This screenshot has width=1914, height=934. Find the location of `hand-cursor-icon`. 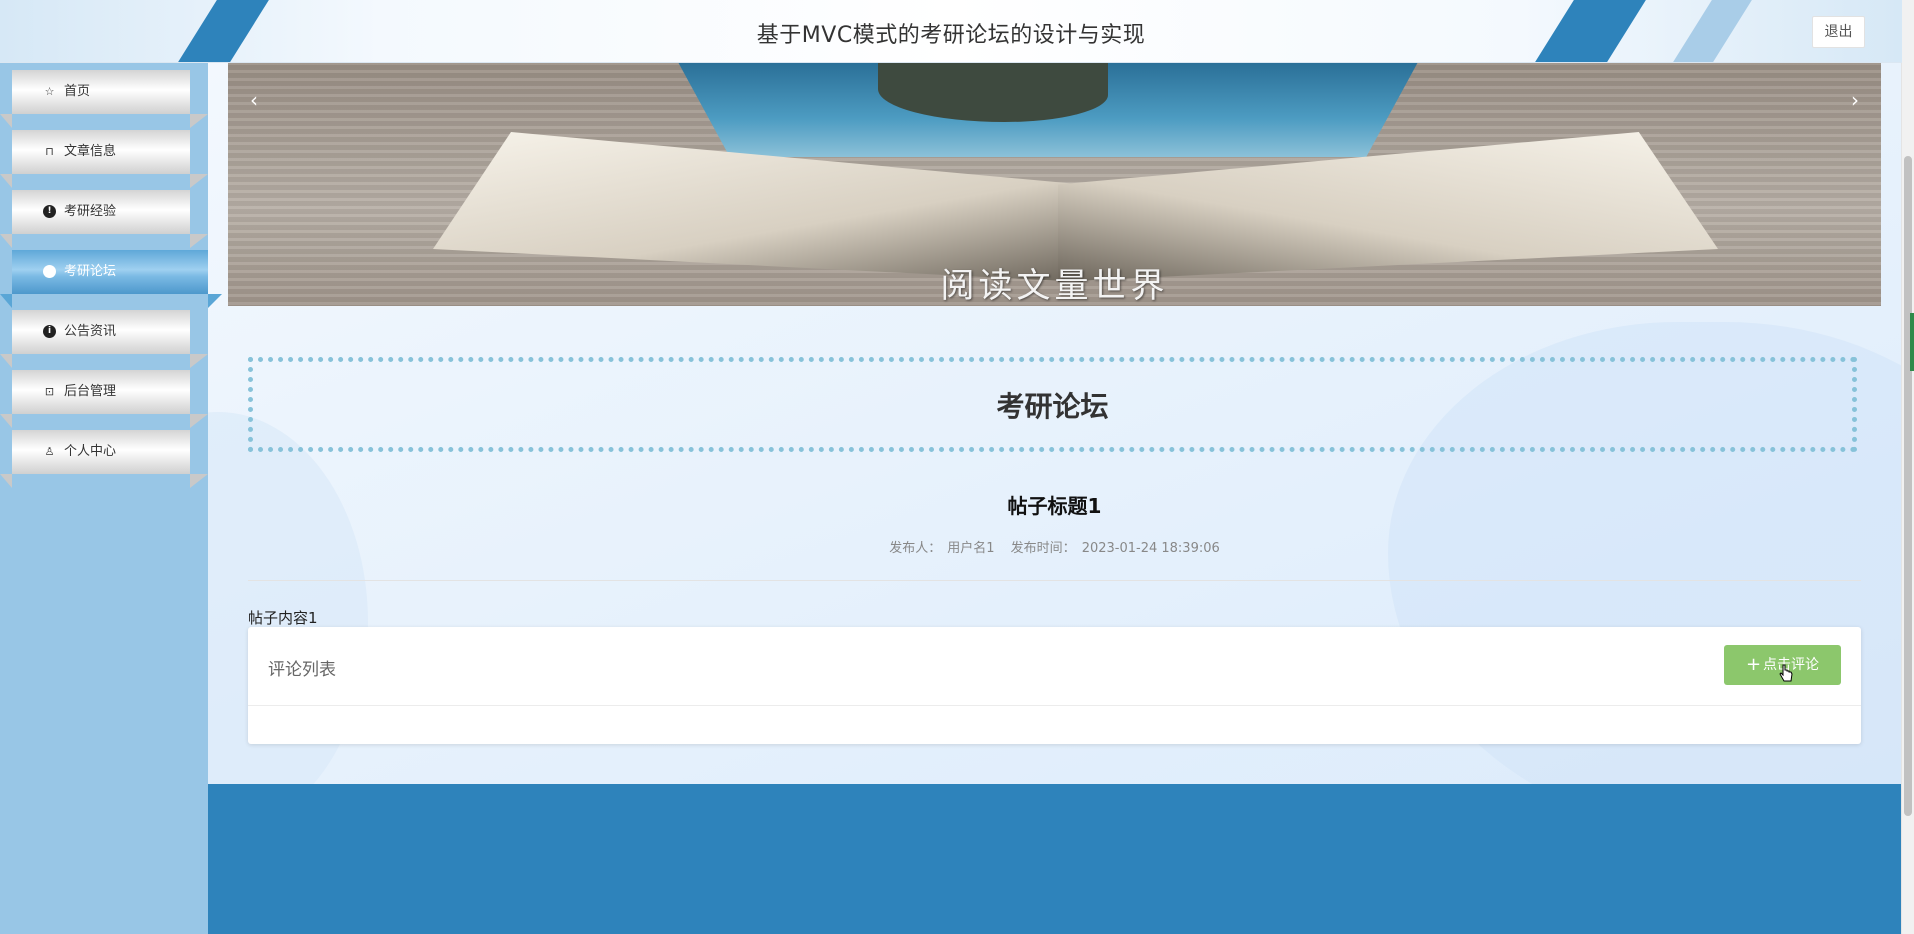

hand-cursor-icon is located at coordinates (1786, 673).